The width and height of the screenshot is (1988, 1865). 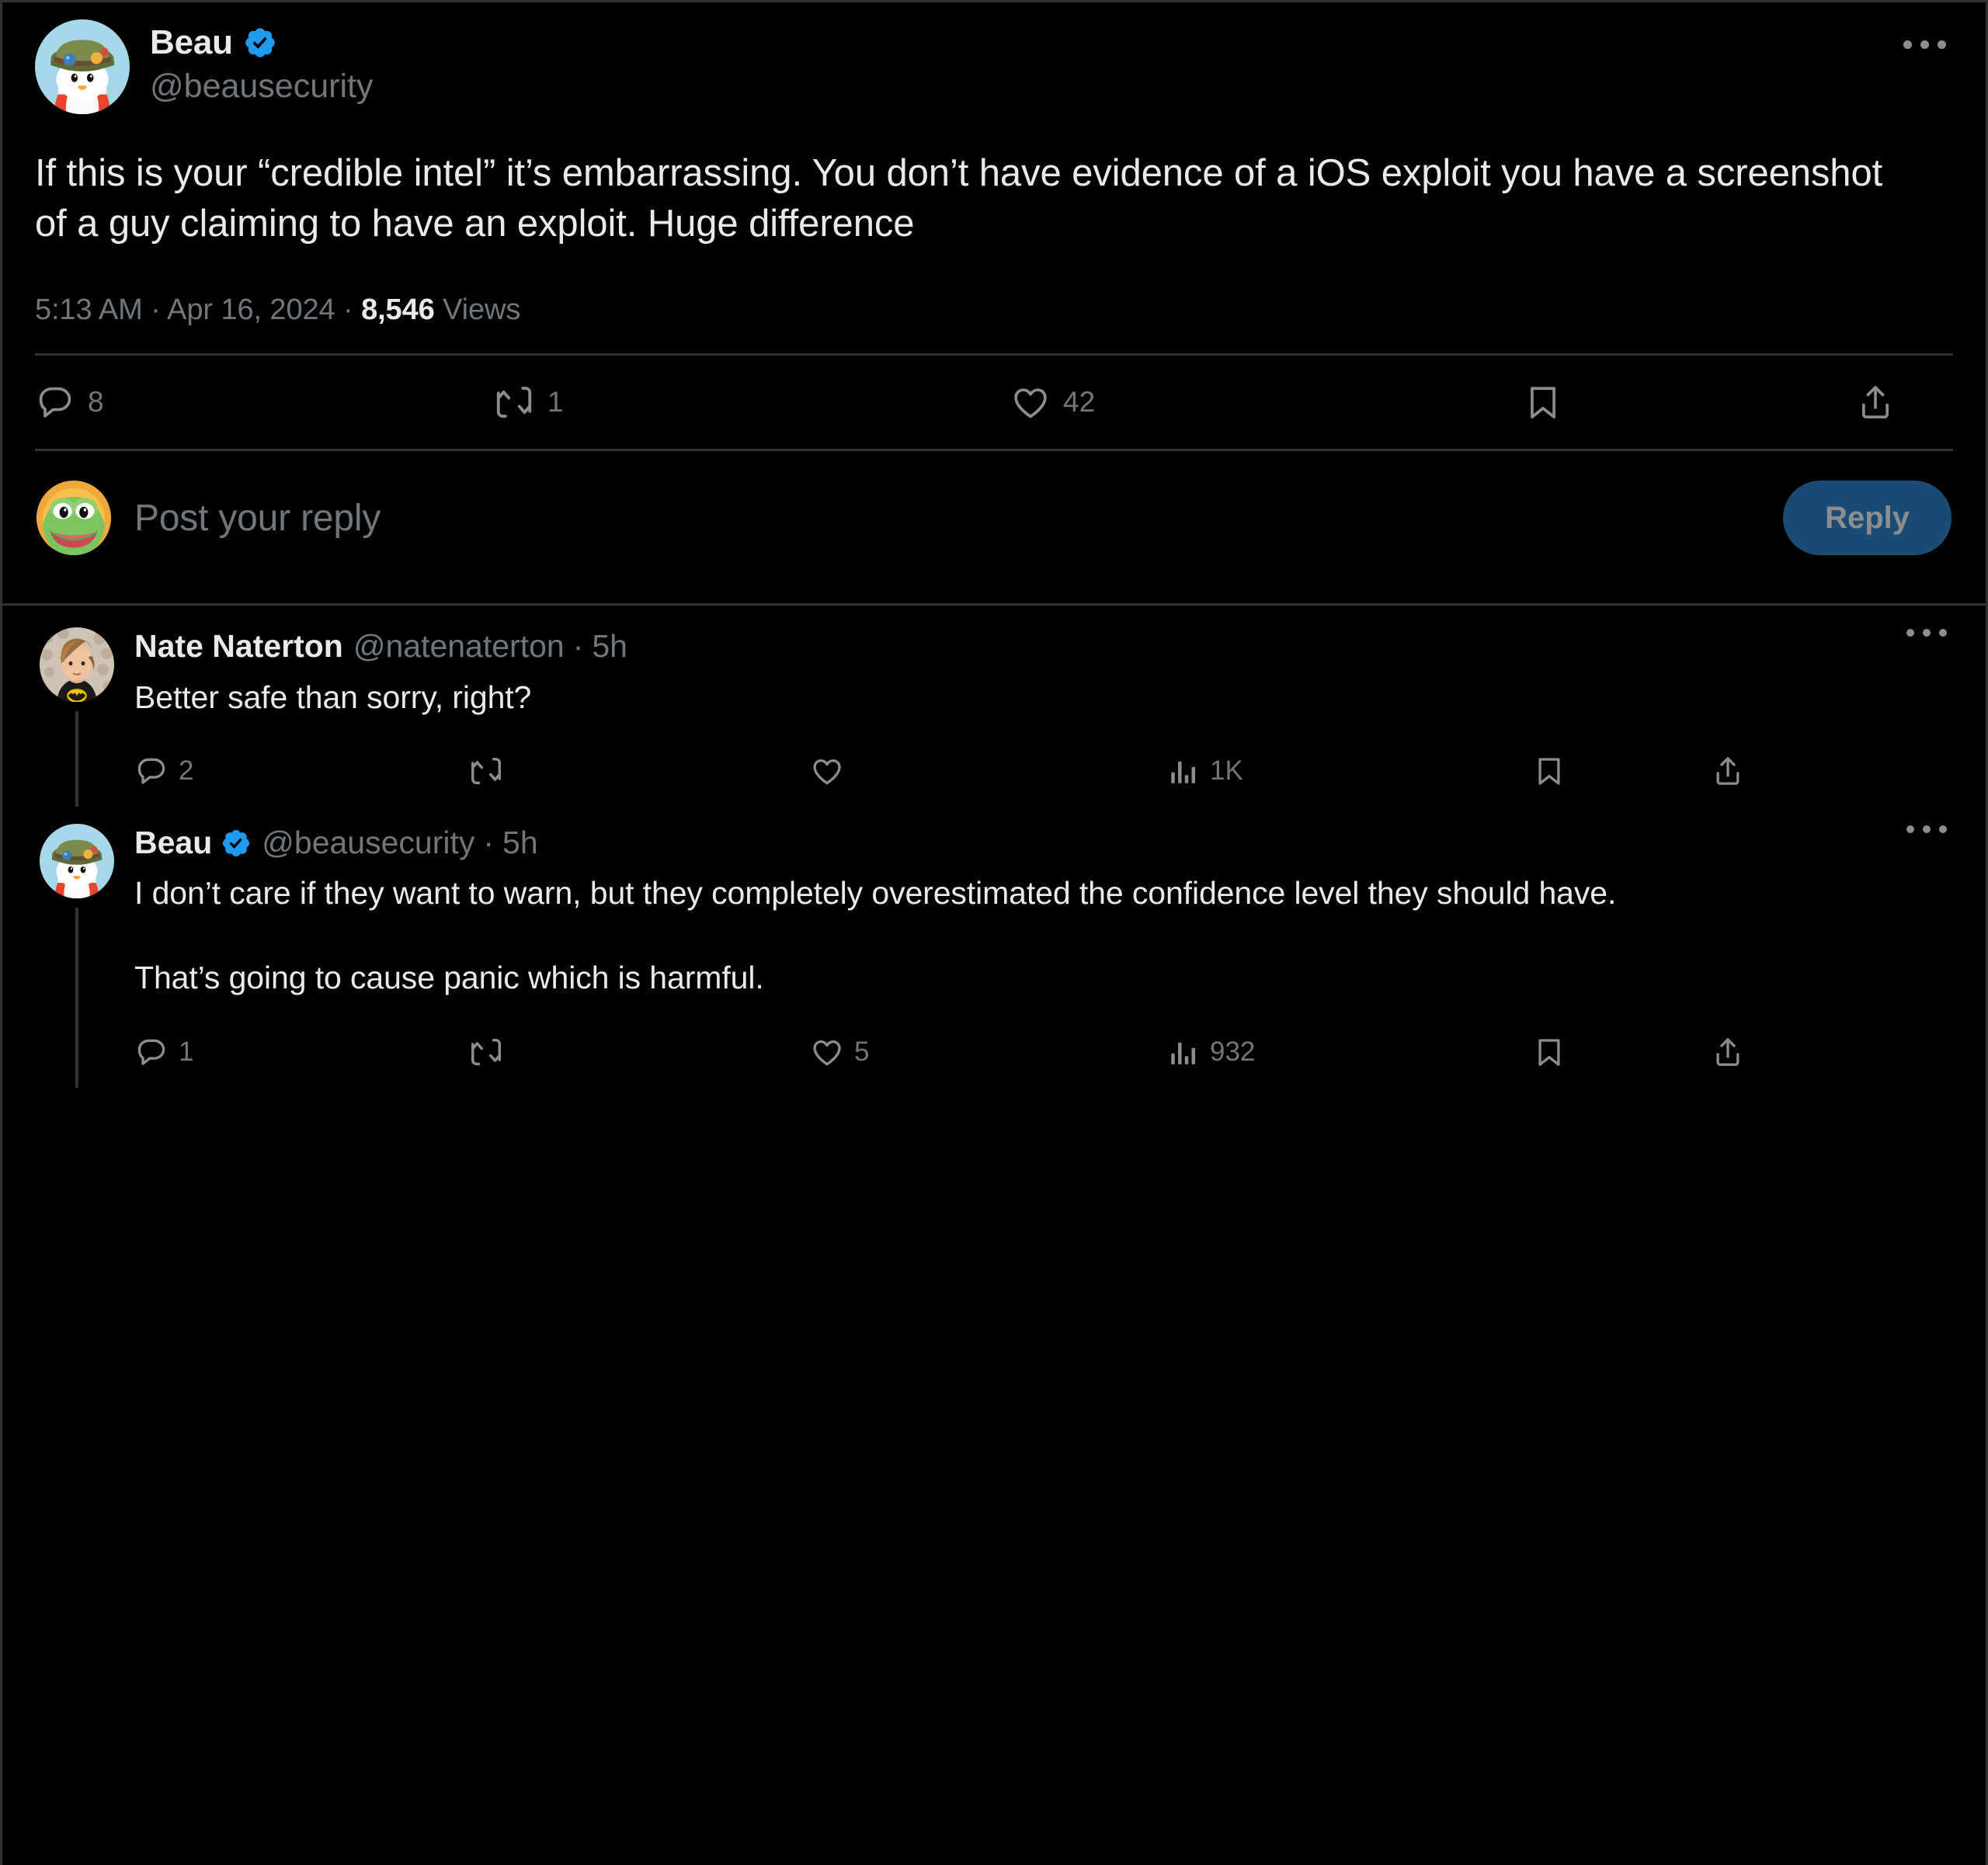 What do you see at coordinates (251, 310) in the screenshot?
I see `tweet-date: Apr 16, 2024` at bounding box center [251, 310].